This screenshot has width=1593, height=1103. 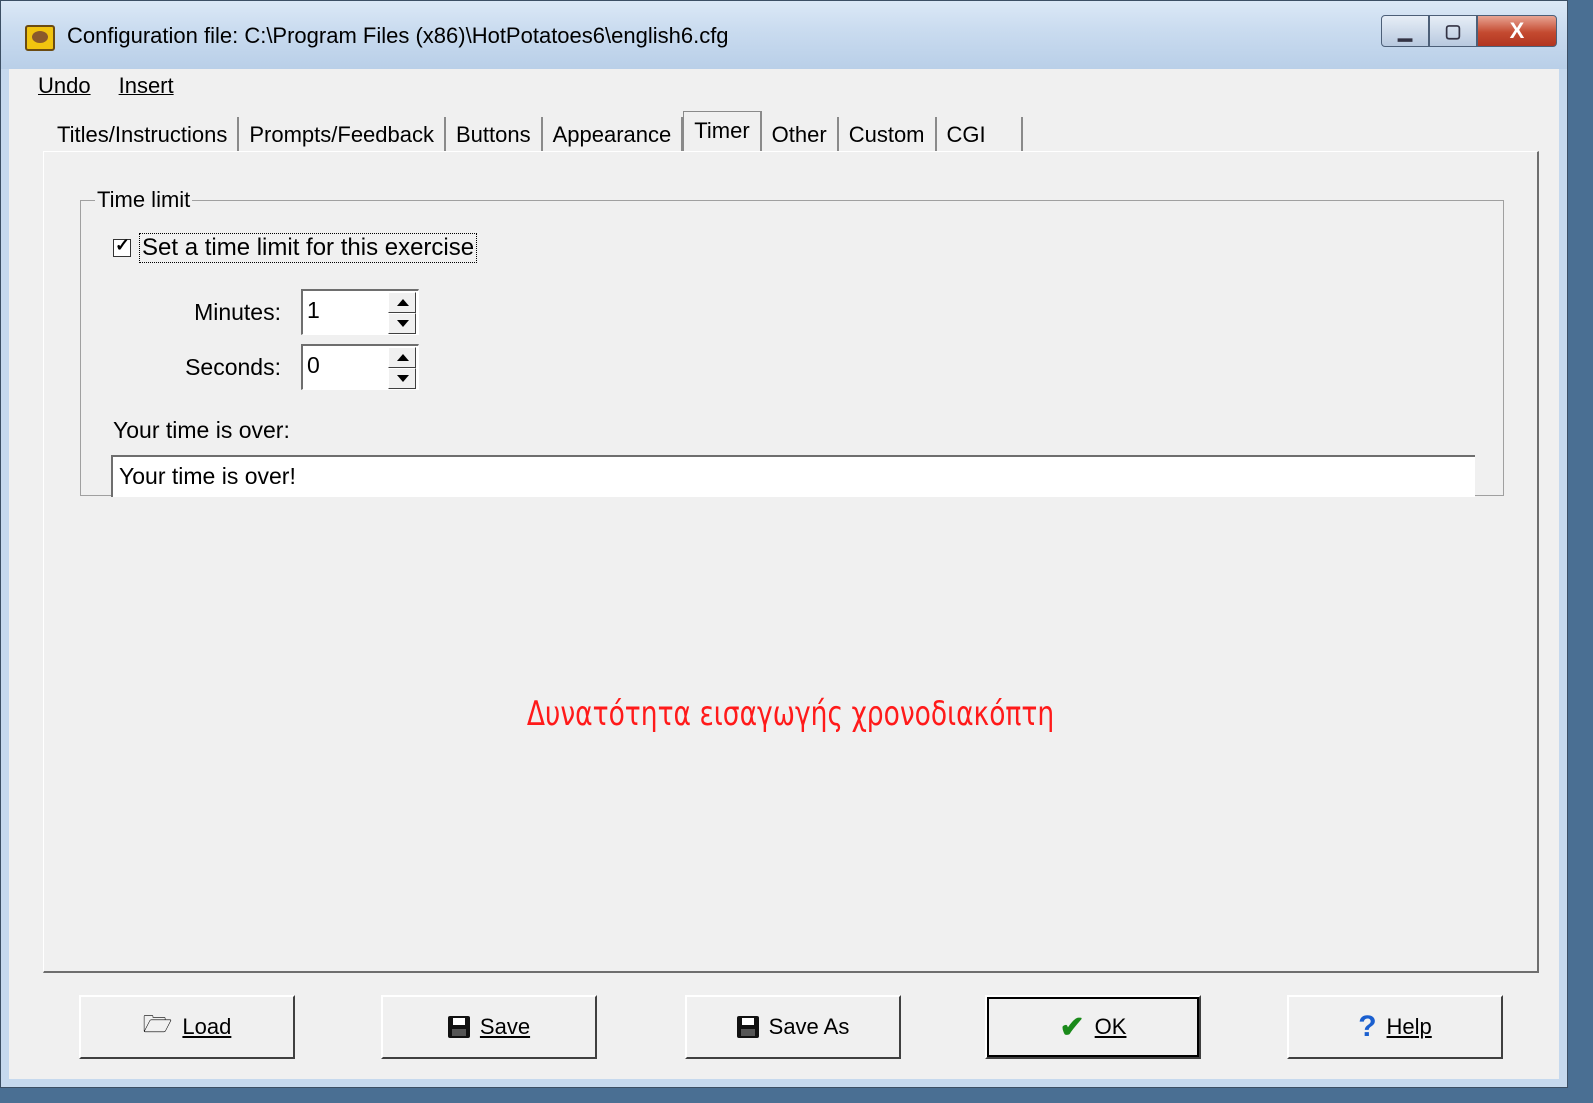 I want to click on menu-insert: Insert, so click(x=146, y=86).